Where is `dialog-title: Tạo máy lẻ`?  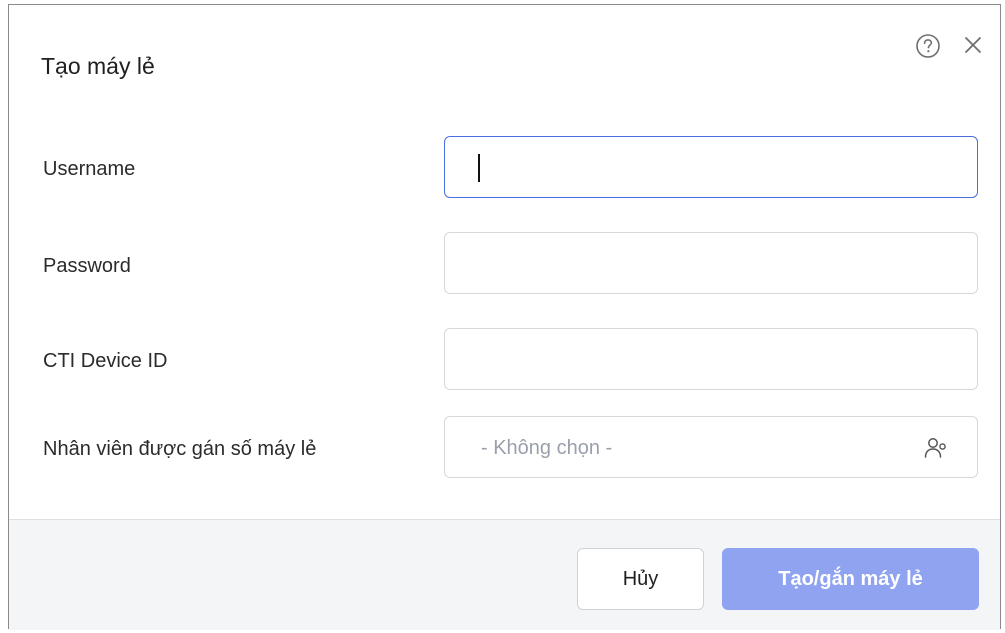
dialog-title: Tạo máy lẻ is located at coordinates (98, 66).